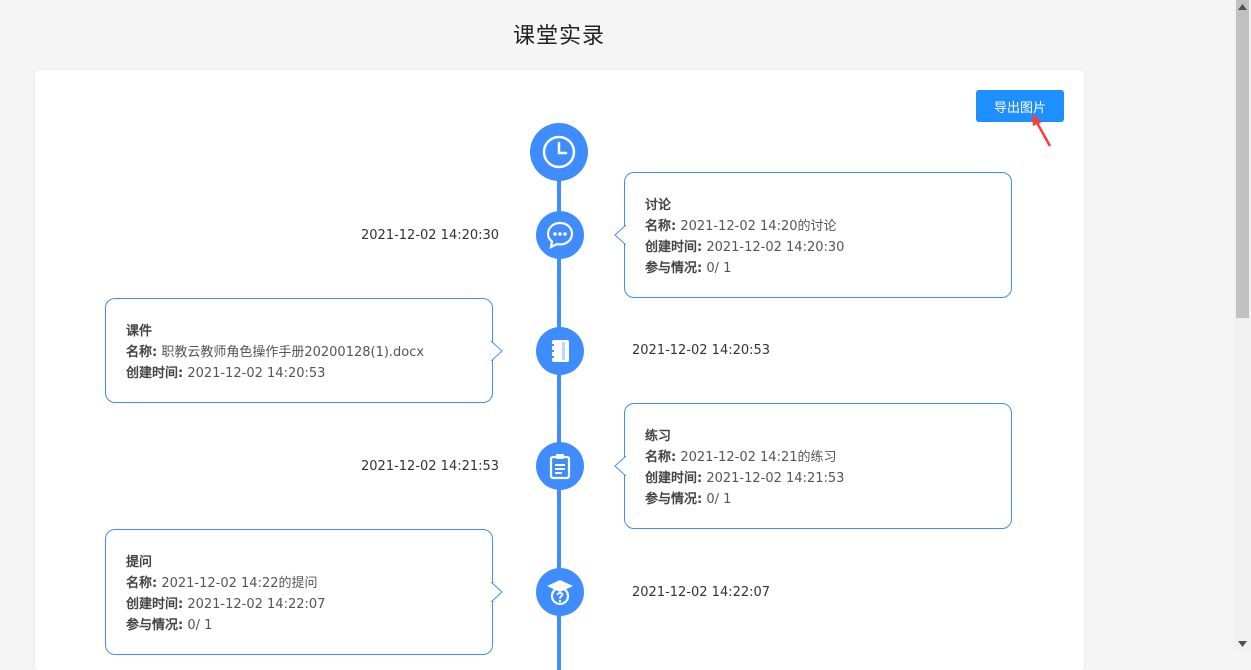 The image size is (1251, 670). I want to click on clock-node, so click(559, 152).